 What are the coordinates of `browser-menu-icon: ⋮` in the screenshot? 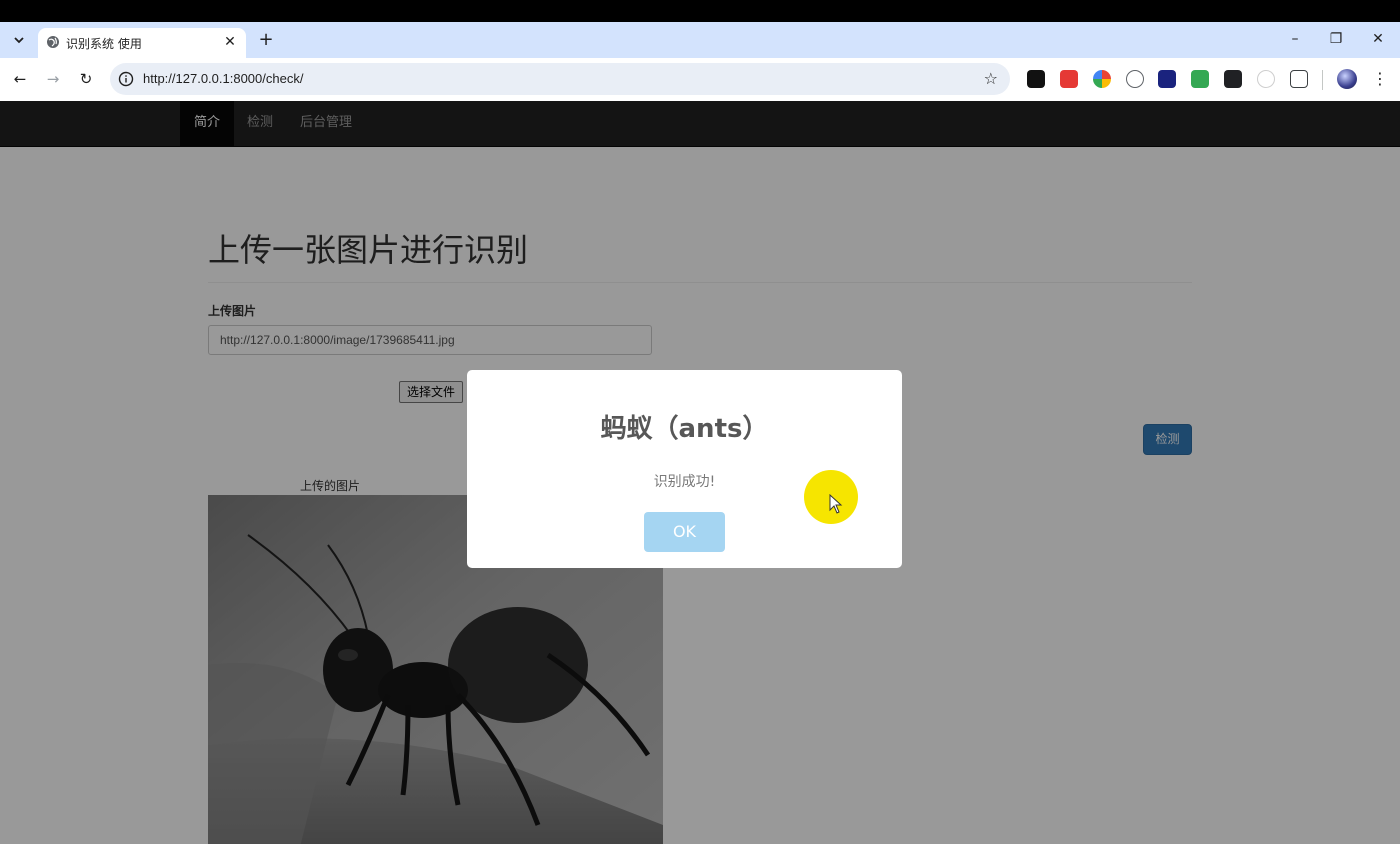 It's located at (1380, 79).